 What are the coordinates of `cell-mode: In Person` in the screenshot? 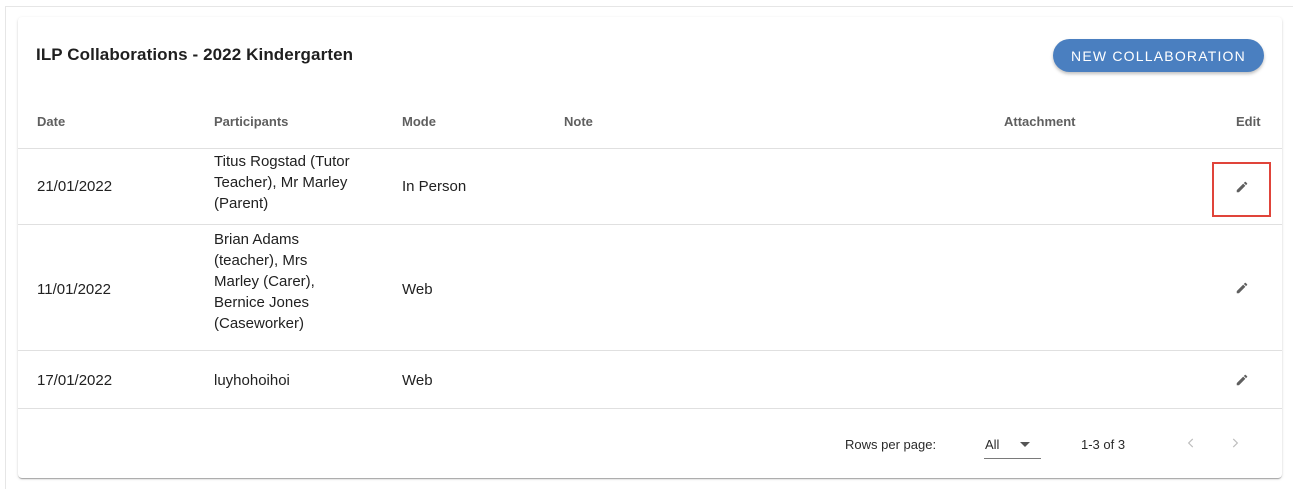 It's located at (434, 186).